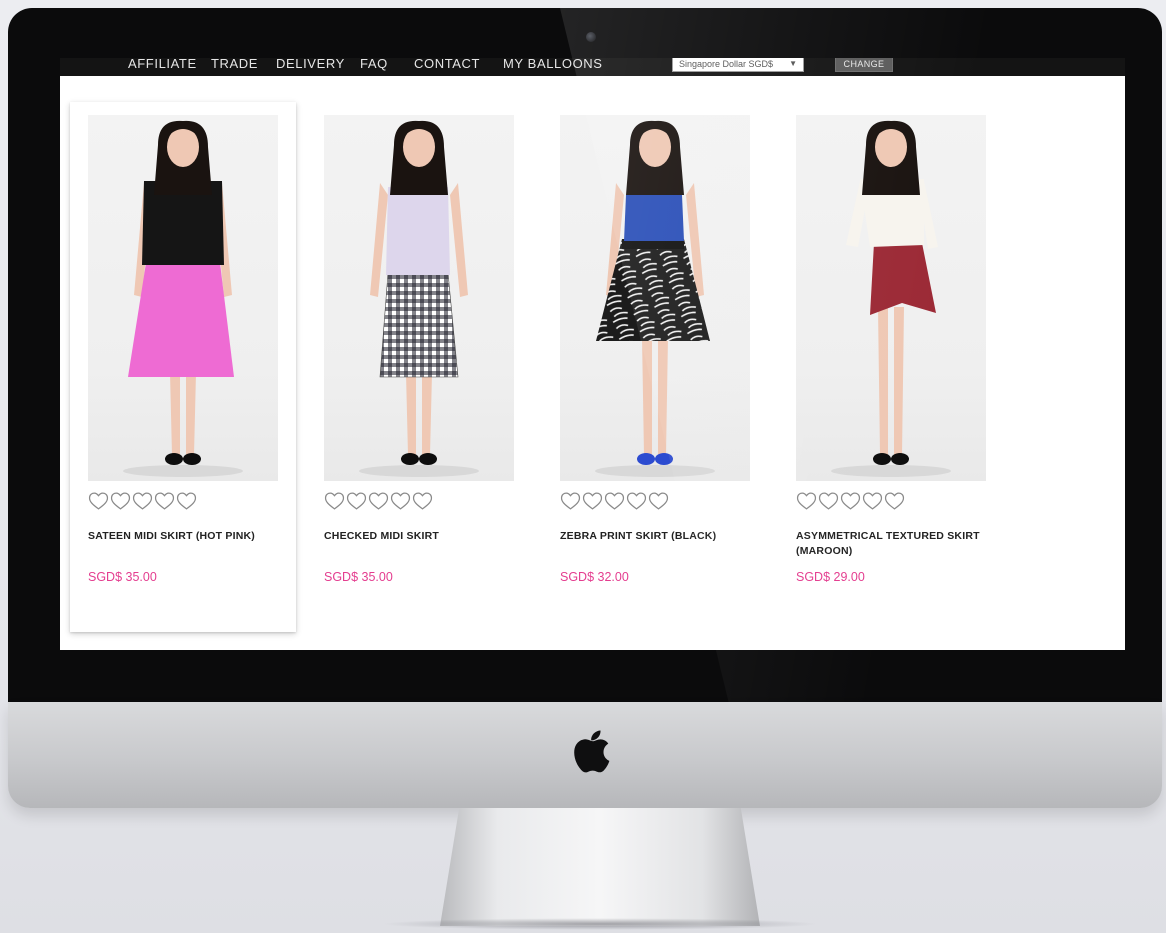 The image size is (1166, 933). What do you see at coordinates (864, 65) in the screenshot?
I see `change-currency-button: CHANGE` at bounding box center [864, 65].